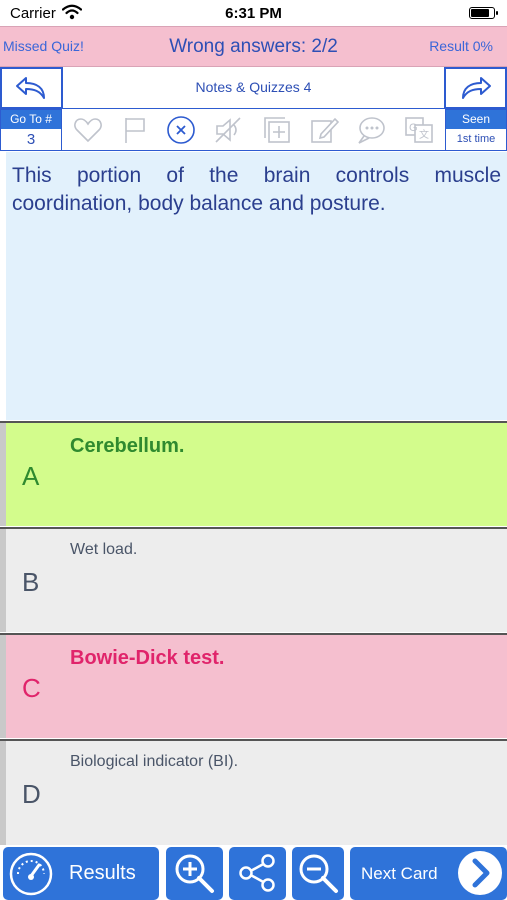 This screenshot has width=507, height=900. Describe the element at coordinates (147, 658) in the screenshot. I see `answer-text: Bowie-Dick test.` at that location.